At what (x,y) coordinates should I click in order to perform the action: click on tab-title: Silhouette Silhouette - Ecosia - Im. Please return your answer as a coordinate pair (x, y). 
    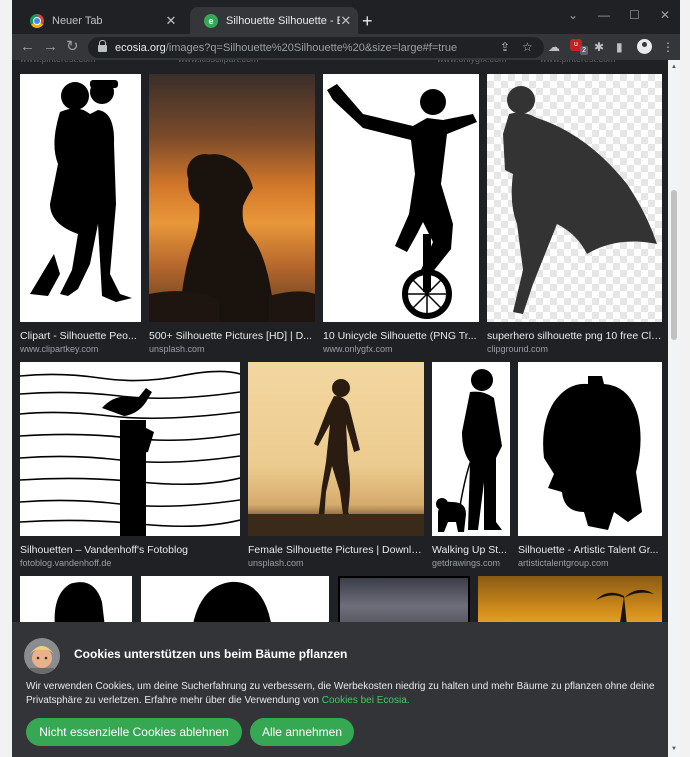
    Looking at the image, I should click on (283, 20).